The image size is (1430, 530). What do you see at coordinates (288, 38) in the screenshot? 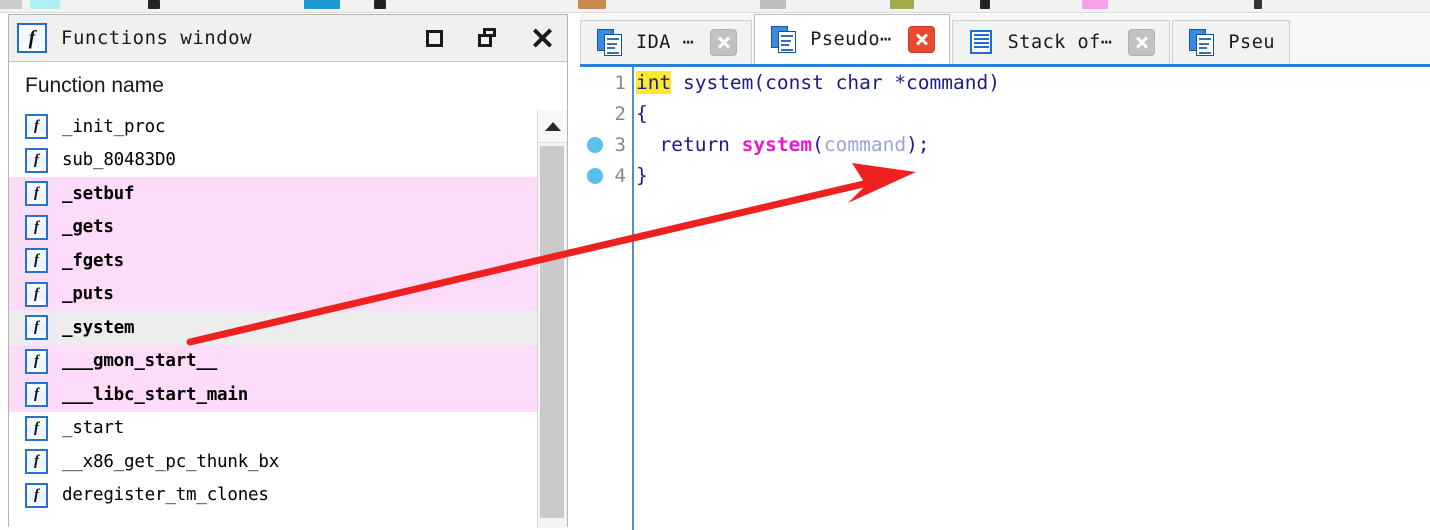
I see `functions-window-titlebar: f Functions window` at bounding box center [288, 38].